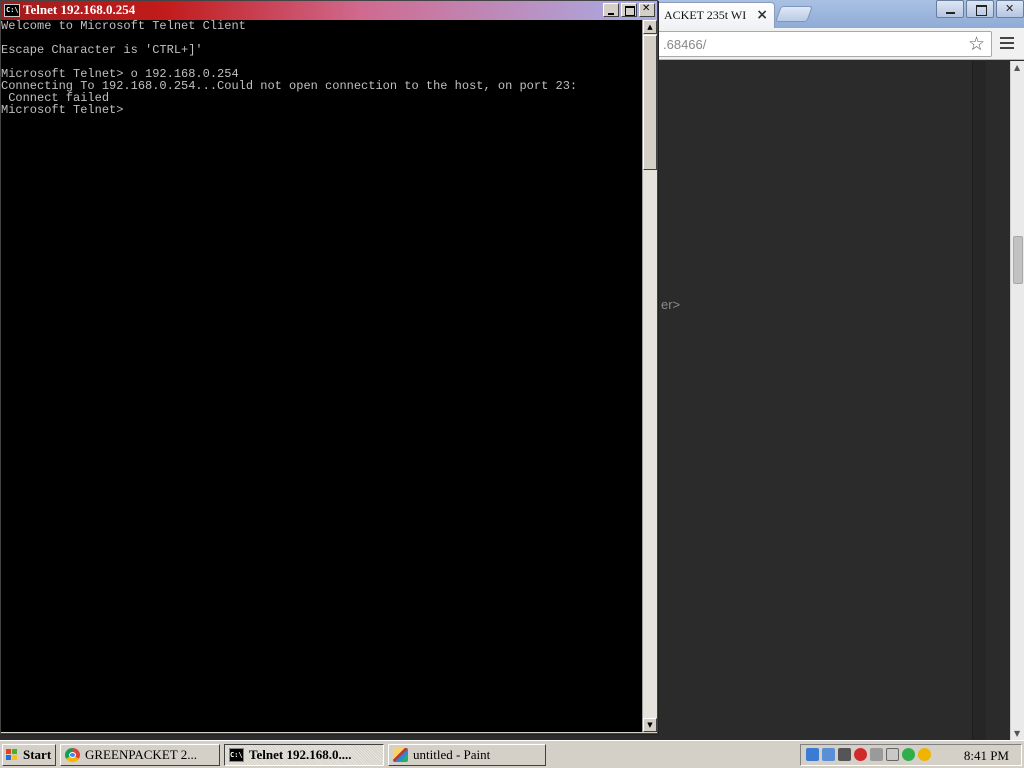 Image resolution: width=1024 pixels, height=768 pixels. I want to click on address-bar-url: .68466/, so click(685, 44).